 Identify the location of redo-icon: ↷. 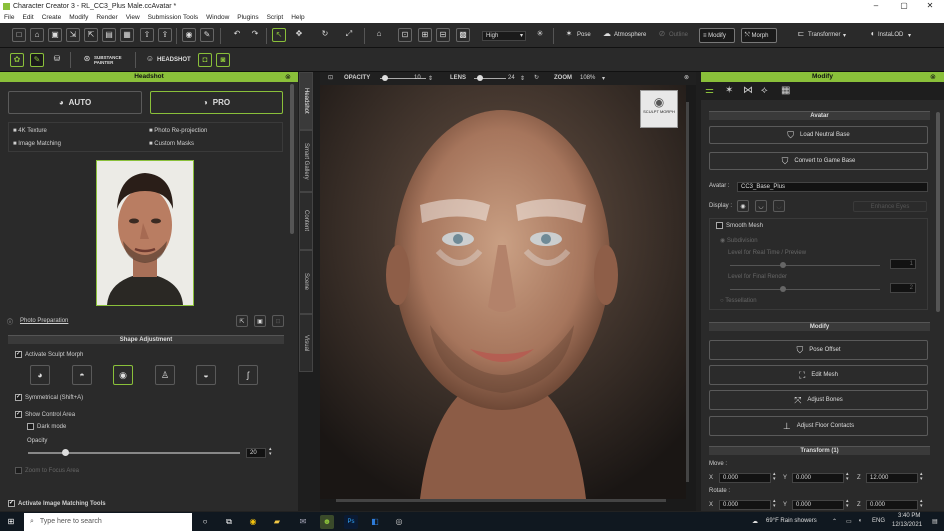
(255, 35).